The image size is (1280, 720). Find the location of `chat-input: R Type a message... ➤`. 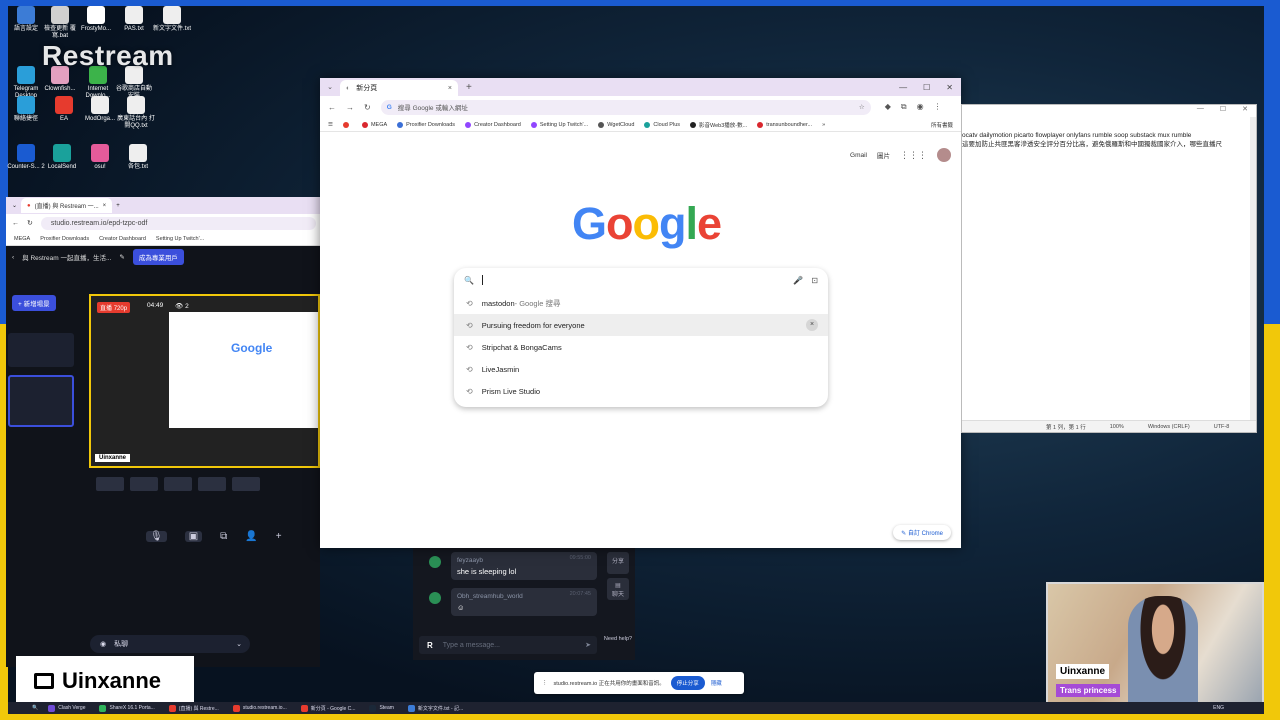

chat-input: R Type a message... ➤ is located at coordinates (508, 645).